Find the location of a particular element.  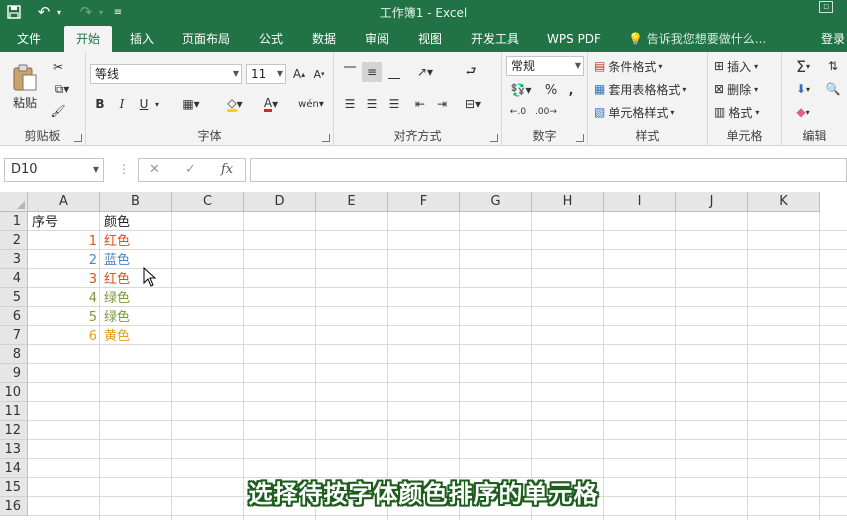

shrink-font-icon: A ▾ is located at coordinates (319, 74).